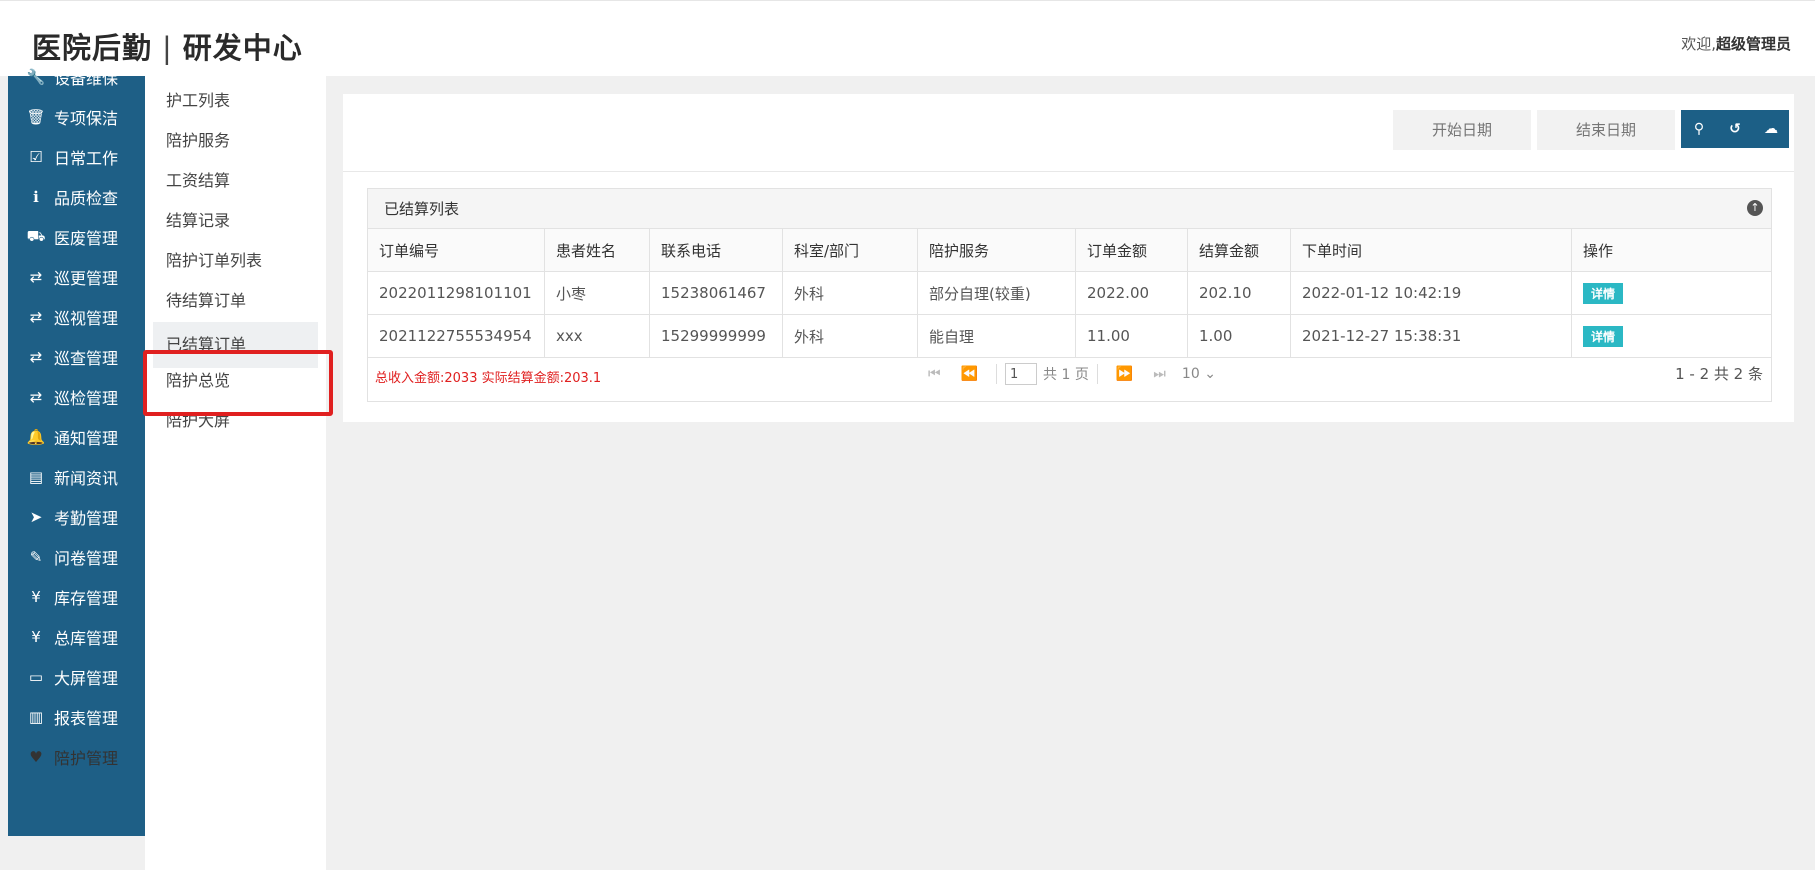  What do you see at coordinates (86, 598) in the screenshot?
I see `sidebar-item-label: 库存管理` at bounding box center [86, 598].